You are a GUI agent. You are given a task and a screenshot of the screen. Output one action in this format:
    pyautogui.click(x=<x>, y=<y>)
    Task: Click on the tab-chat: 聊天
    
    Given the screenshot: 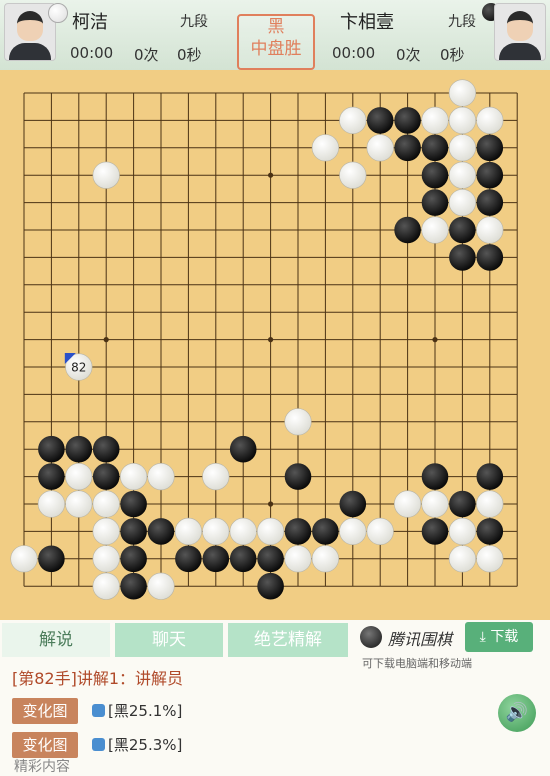 What is the action you would take?
    pyautogui.click(x=169, y=640)
    